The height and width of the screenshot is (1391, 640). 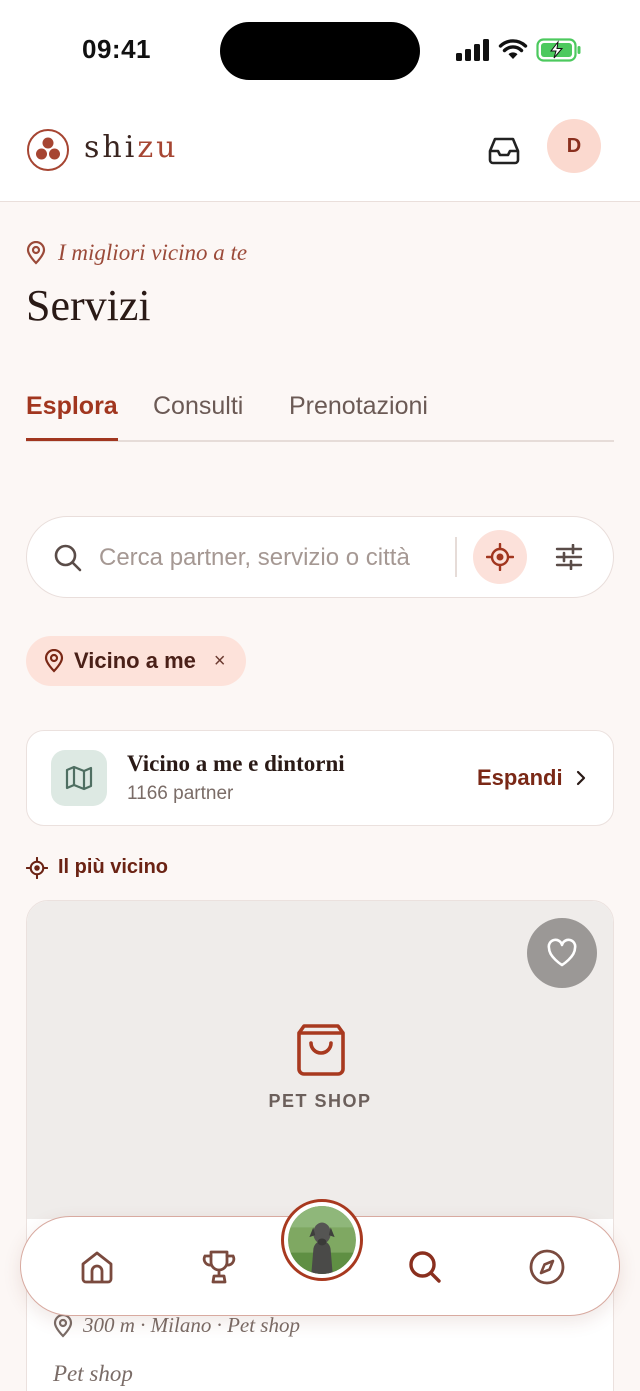 I want to click on map-icon-box, so click(x=79, y=778).